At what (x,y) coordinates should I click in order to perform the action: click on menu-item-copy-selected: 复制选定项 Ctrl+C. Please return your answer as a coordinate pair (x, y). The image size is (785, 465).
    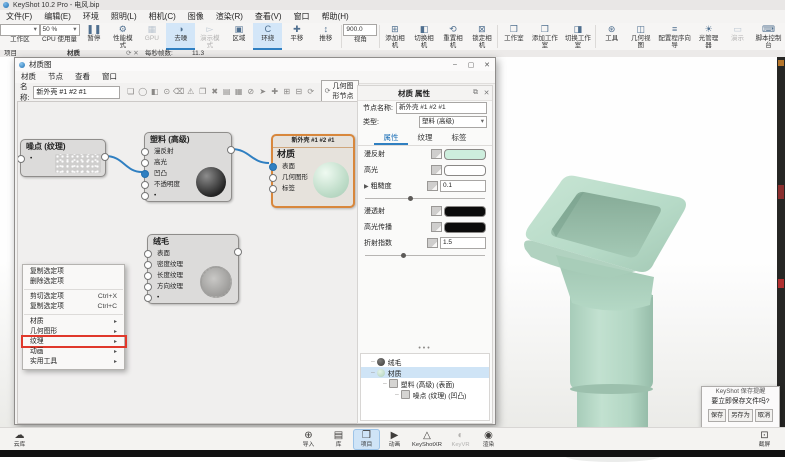
    Looking at the image, I should click on (73, 307).